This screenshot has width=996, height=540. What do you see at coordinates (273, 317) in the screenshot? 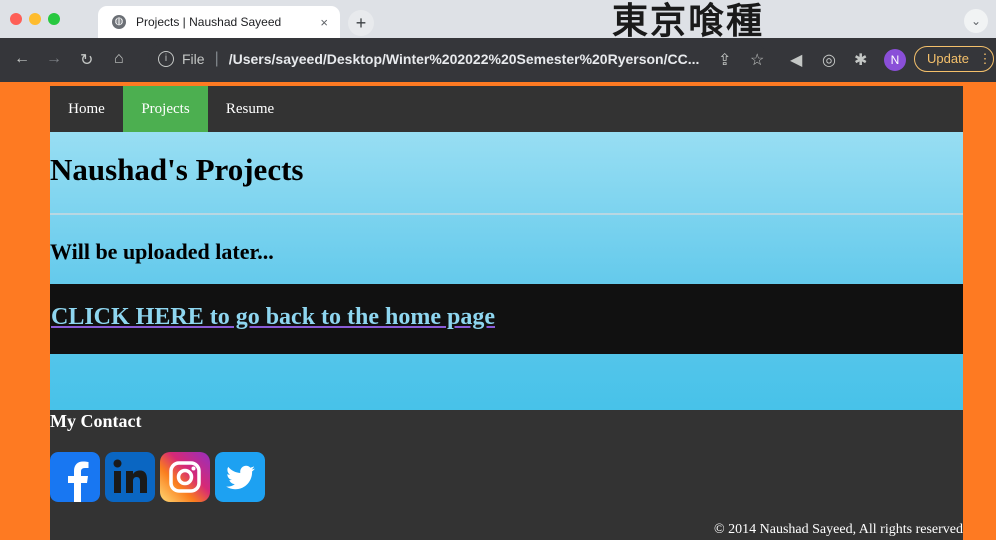
I see `back-to-home-link: CLICK HERE to go back to the home page` at bounding box center [273, 317].